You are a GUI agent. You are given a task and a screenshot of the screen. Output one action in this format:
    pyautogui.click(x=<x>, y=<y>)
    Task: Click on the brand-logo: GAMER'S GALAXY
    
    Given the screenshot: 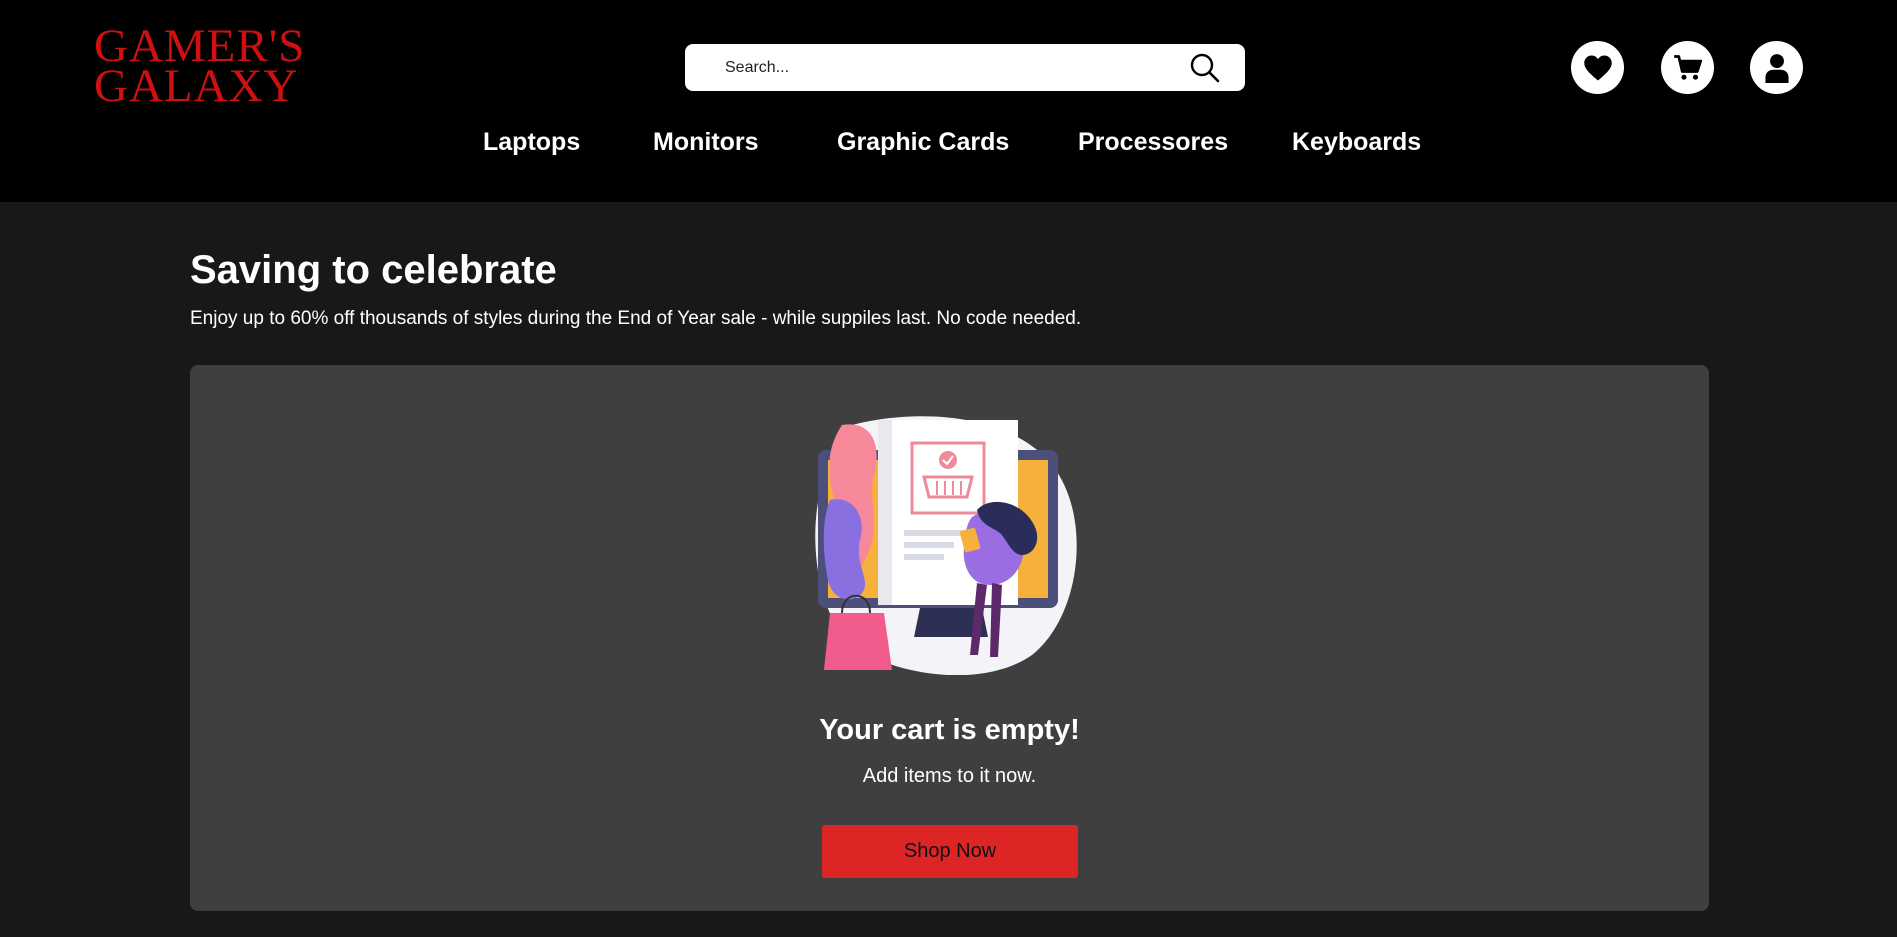 What is the action you would take?
    pyautogui.click(x=219, y=67)
    